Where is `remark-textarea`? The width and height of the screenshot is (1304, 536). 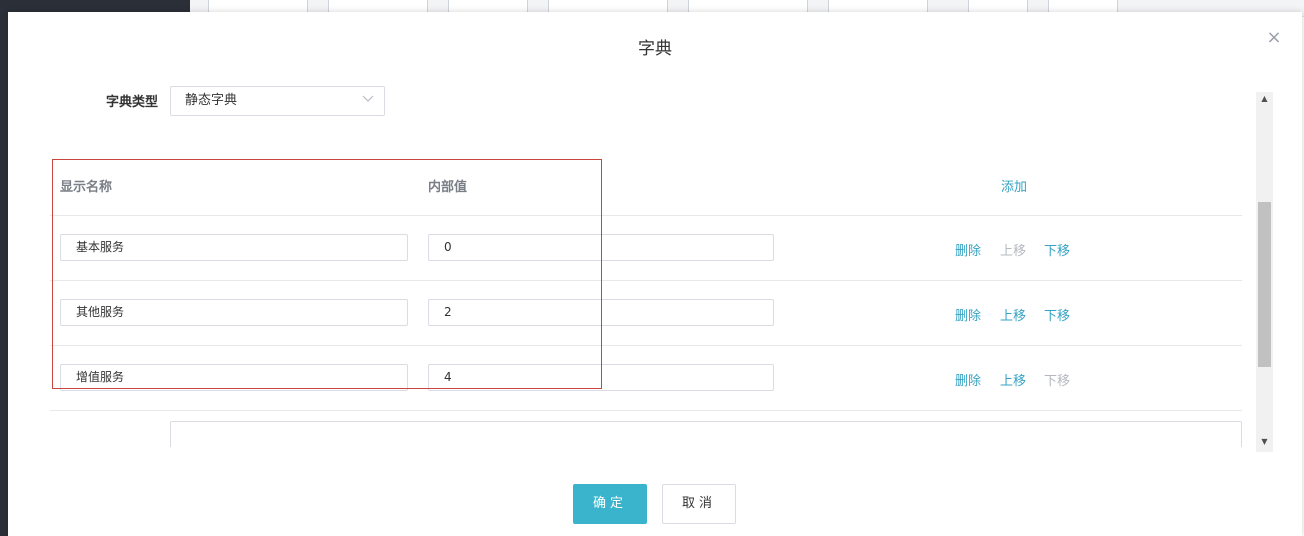
remark-textarea is located at coordinates (706, 434).